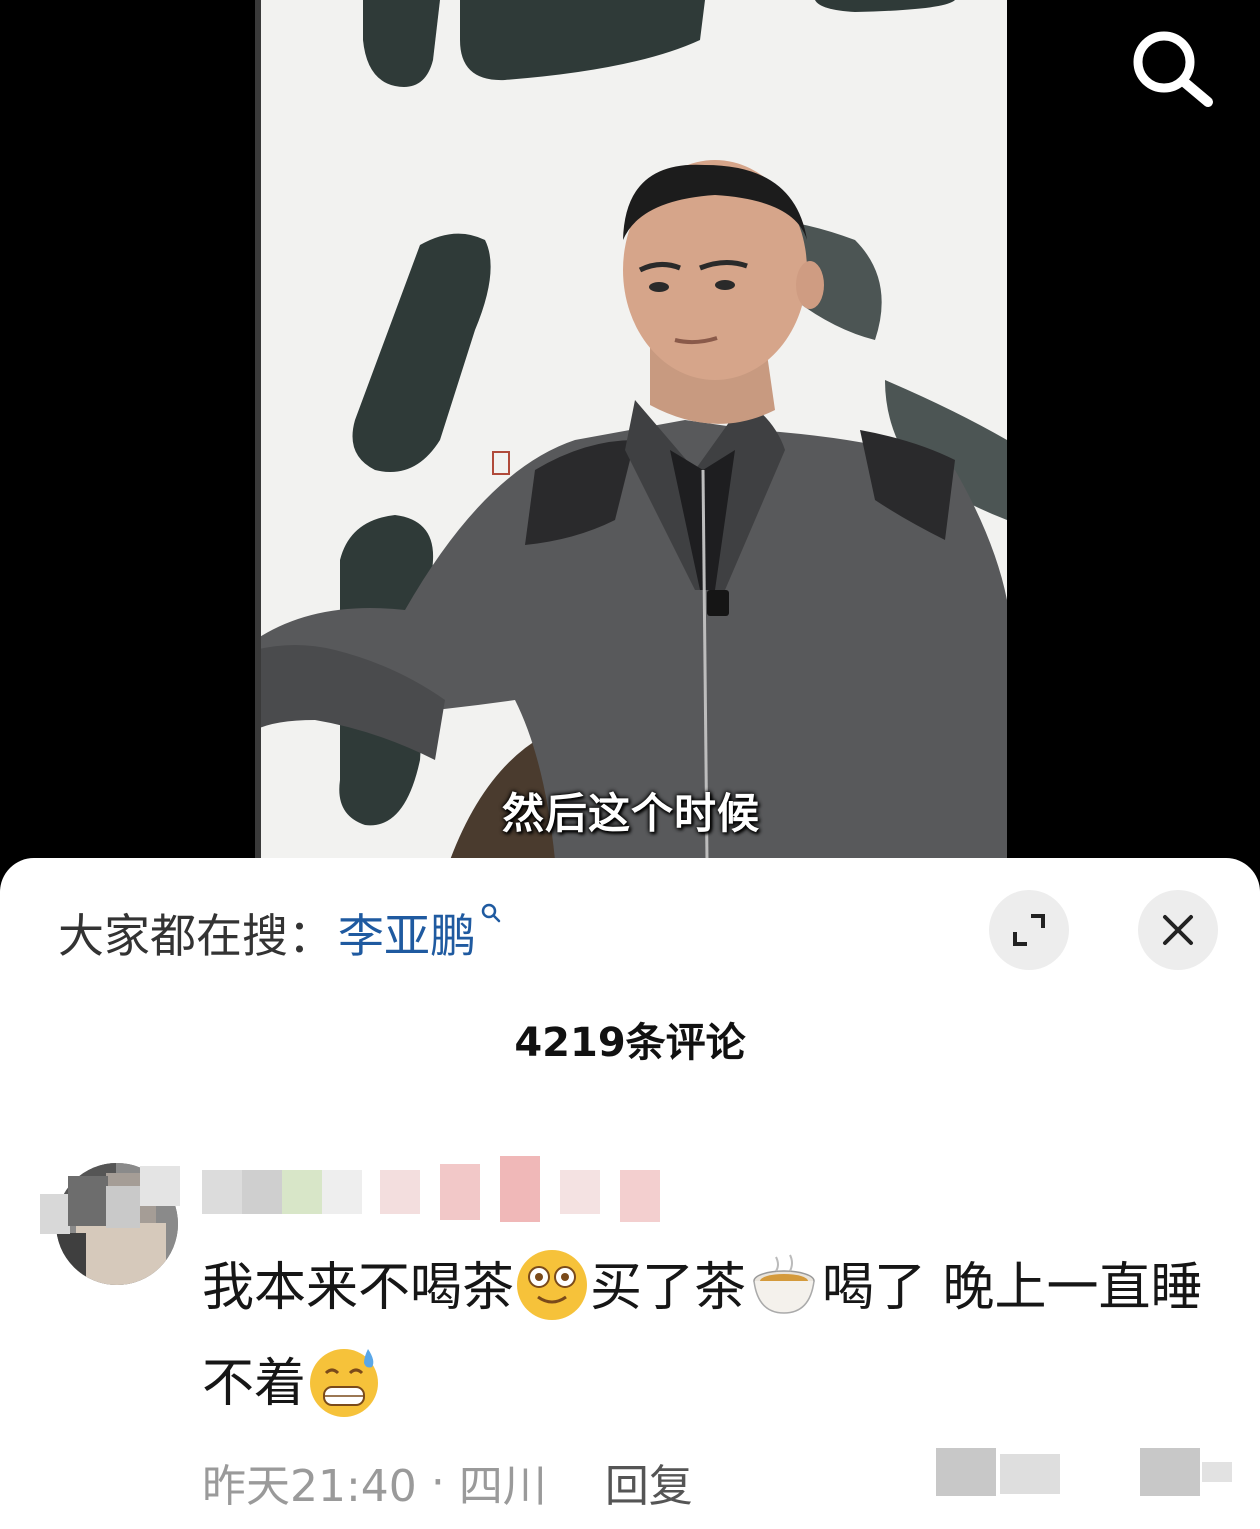 Image resolution: width=1260 pixels, height=1529 pixels. What do you see at coordinates (1085, 1473) in the screenshot?
I see `comment-actions` at bounding box center [1085, 1473].